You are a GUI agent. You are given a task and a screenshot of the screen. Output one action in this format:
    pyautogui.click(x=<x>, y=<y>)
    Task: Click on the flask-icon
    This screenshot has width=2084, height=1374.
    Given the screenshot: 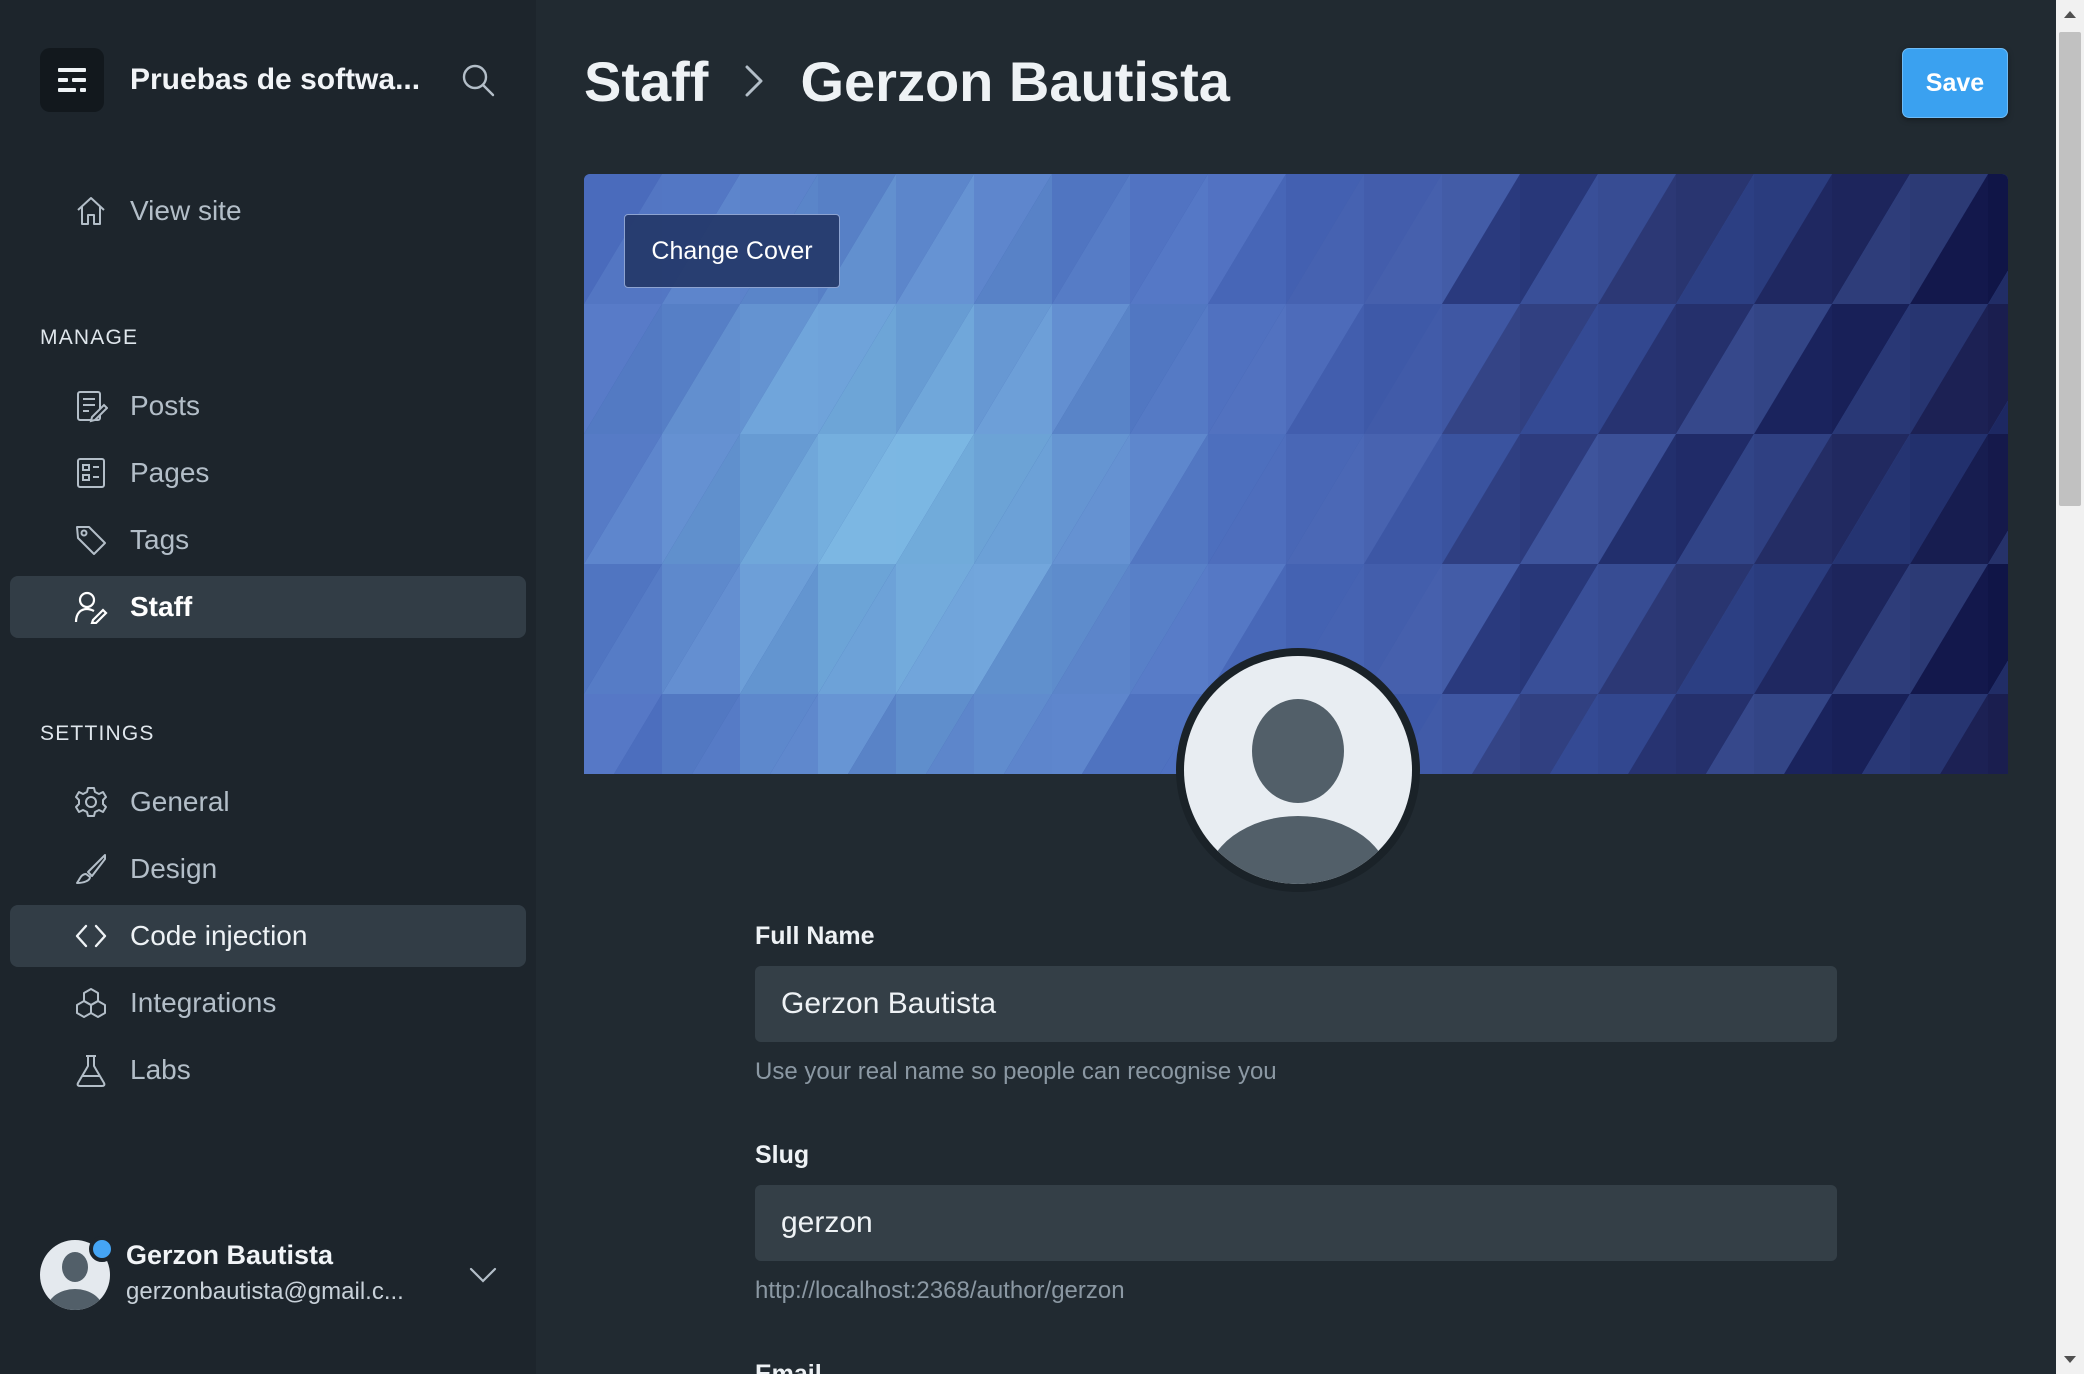 What is the action you would take?
    pyautogui.click(x=91, y=1070)
    